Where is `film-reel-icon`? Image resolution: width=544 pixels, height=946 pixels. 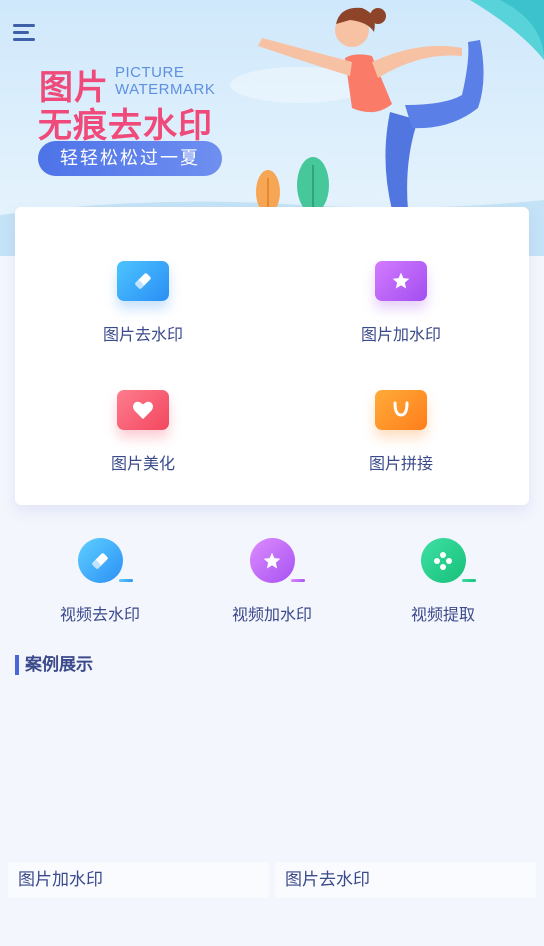
film-reel-icon is located at coordinates (448, 560).